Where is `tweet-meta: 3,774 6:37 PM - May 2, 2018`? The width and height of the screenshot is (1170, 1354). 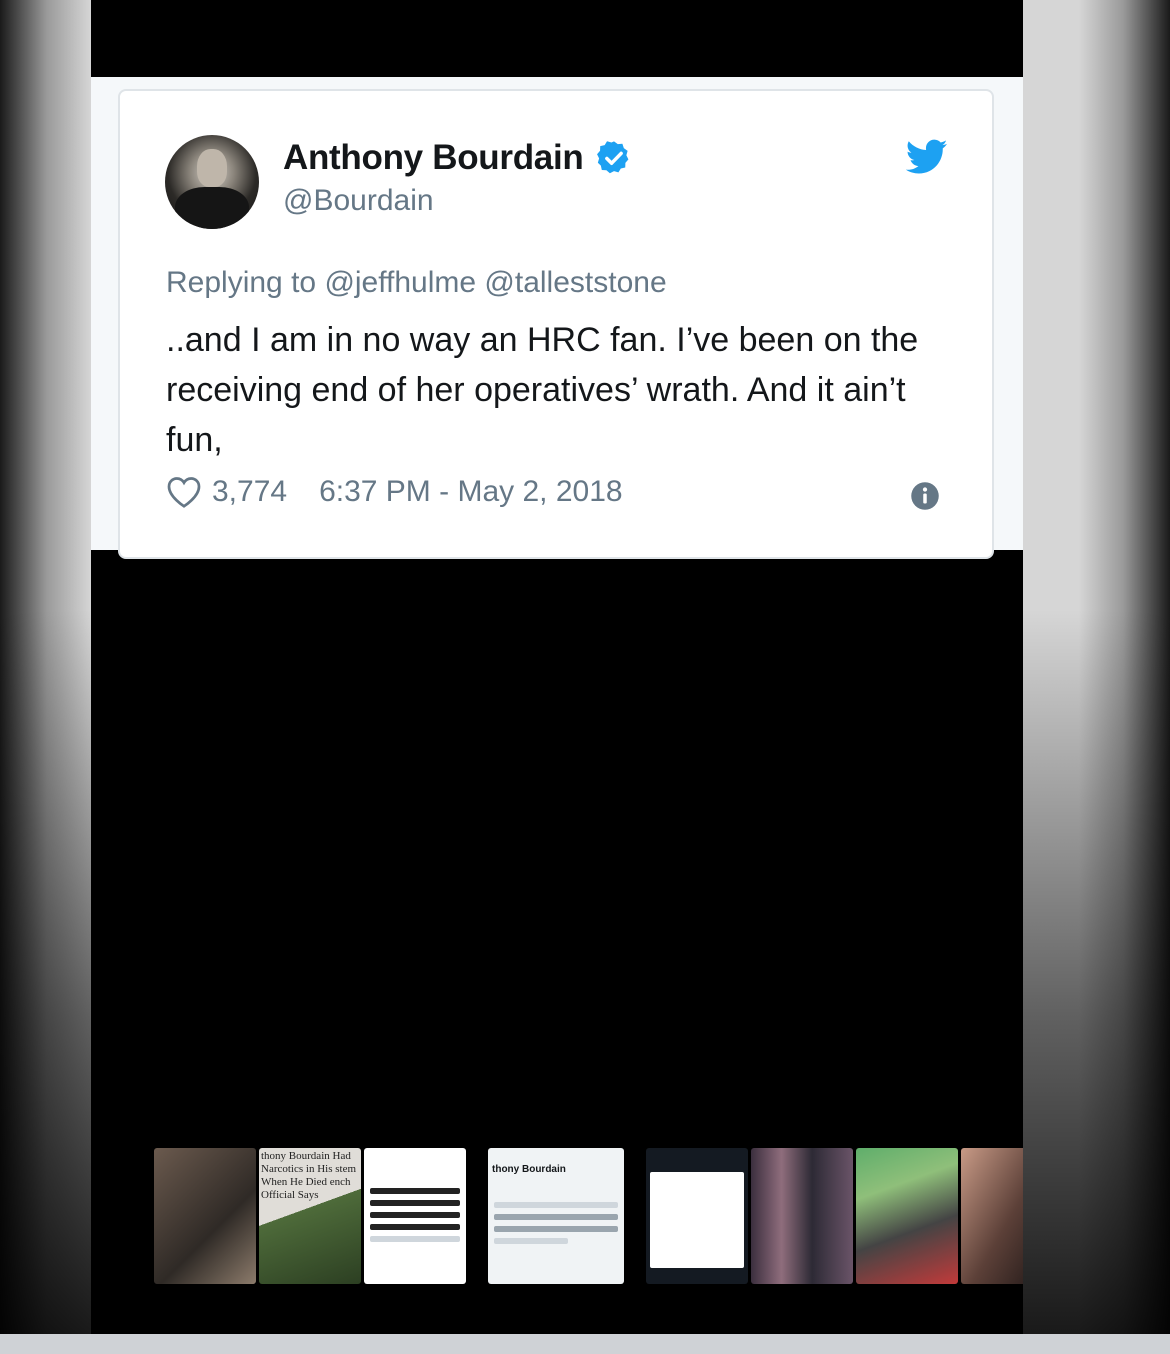
tweet-meta: 3,774 6:37 PM - May 2, 2018 is located at coordinates (394, 492).